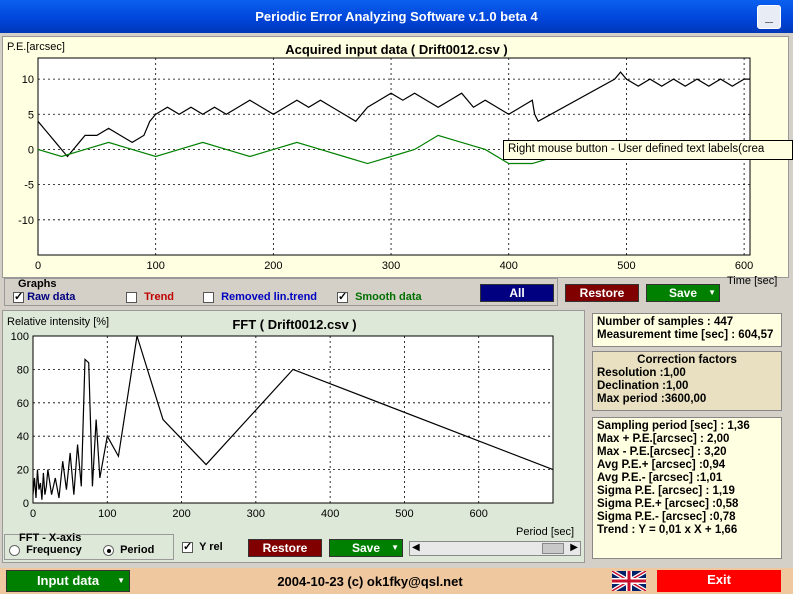 The height and width of the screenshot is (594, 793). Describe the element at coordinates (666, 491) in the screenshot. I see `stat-line: Sigma P.E. [arcsec] : 1,19` at that location.